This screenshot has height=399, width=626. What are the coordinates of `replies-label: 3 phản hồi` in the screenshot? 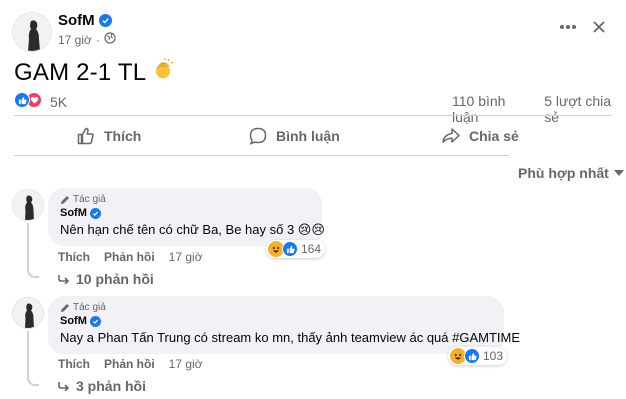 It's located at (111, 386).